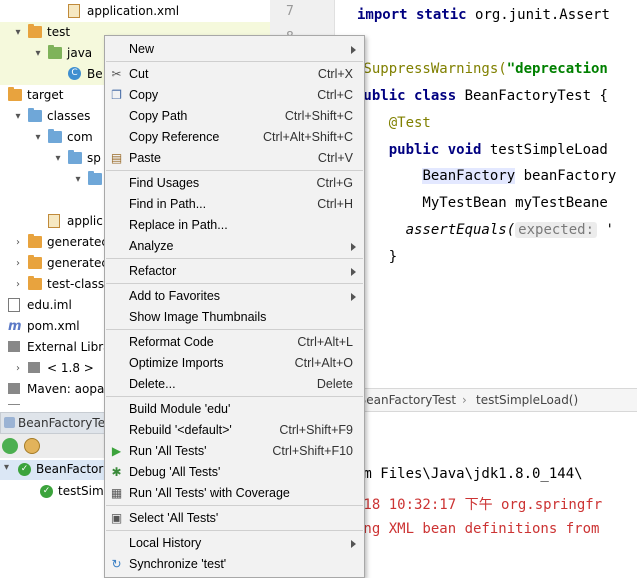 This screenshot has height=578, width=637. Describe the element at coordinates (53, 517) in the screenshot. I see `test-results-tree: ▾ ✓ BeanFactor ✓ testSim` at that location.